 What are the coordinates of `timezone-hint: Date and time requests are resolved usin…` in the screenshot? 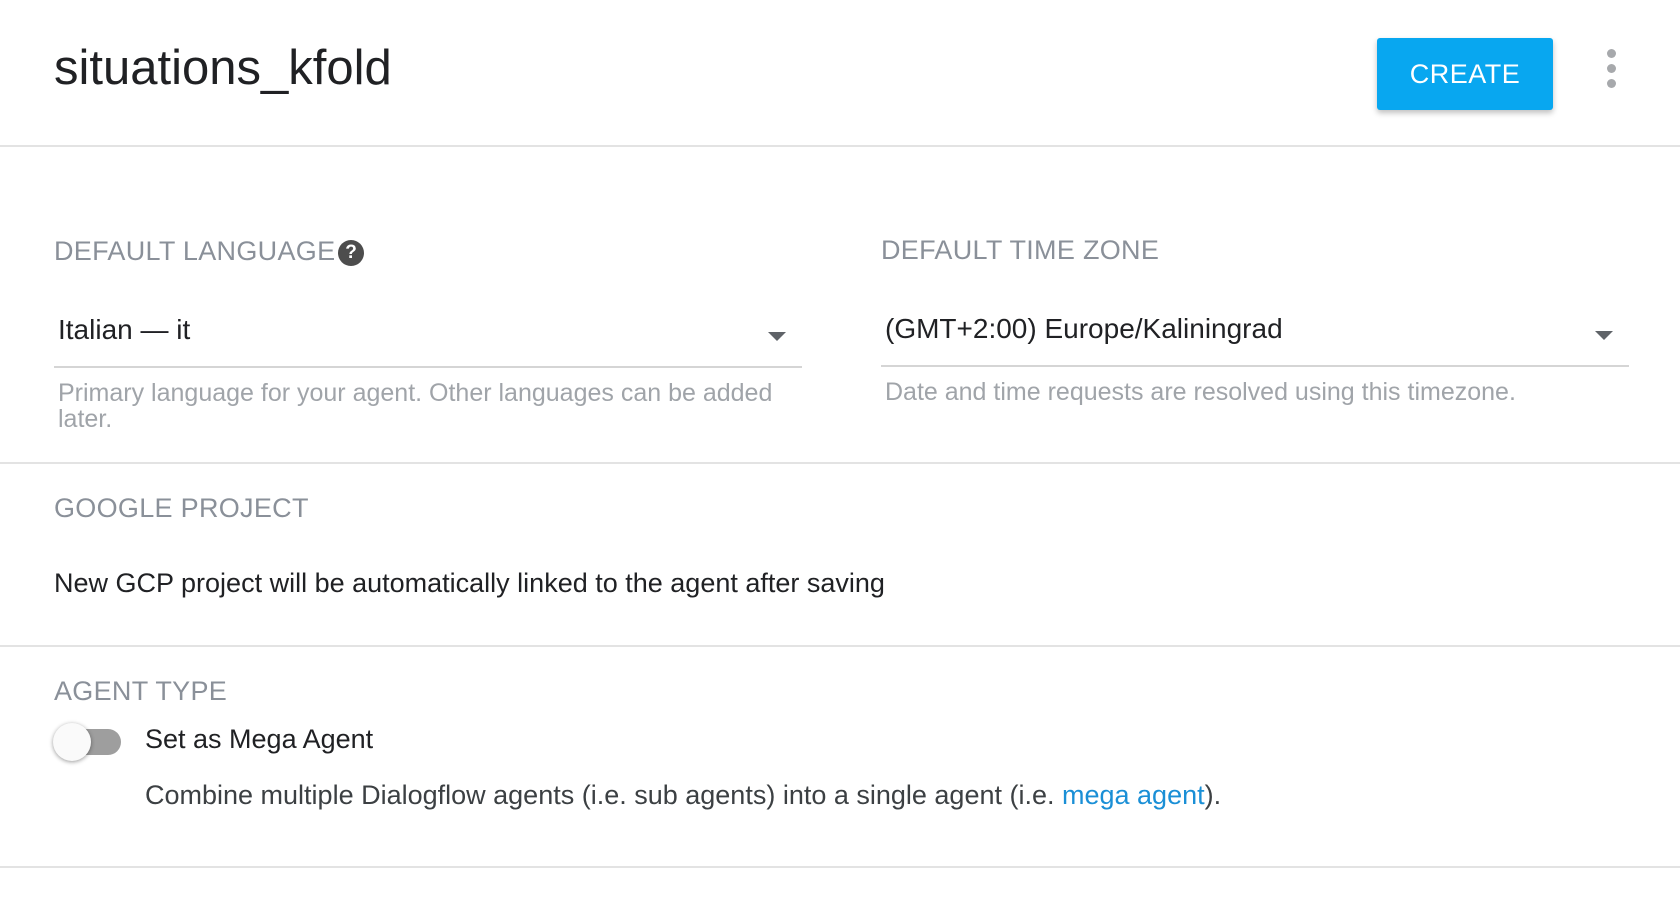 It's located at (1200, 392).